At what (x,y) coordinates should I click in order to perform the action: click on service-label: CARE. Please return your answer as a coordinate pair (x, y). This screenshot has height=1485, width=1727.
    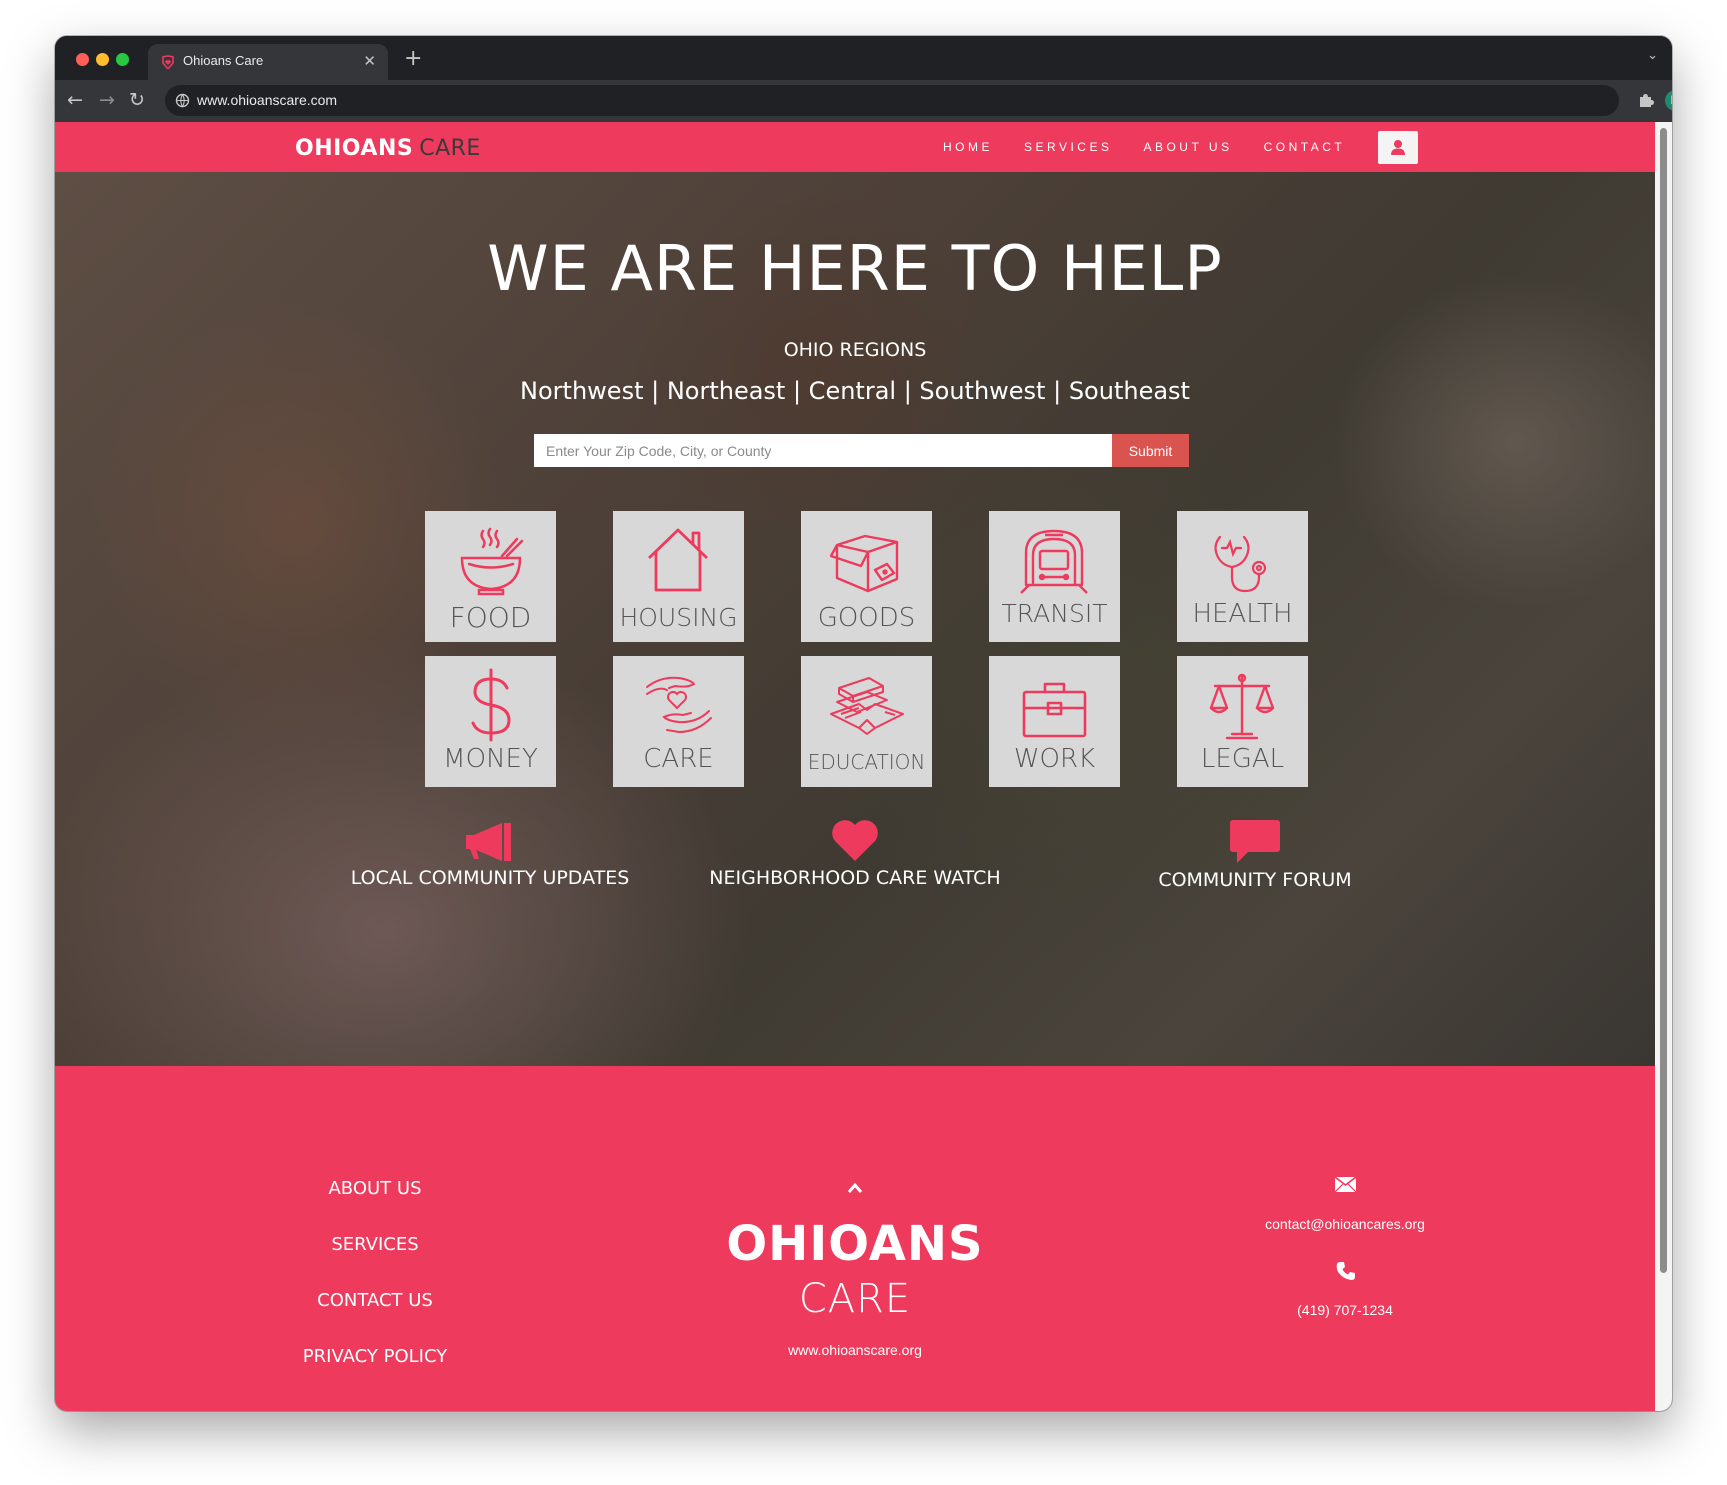
    Looking at the image, I should click on (678, 759).